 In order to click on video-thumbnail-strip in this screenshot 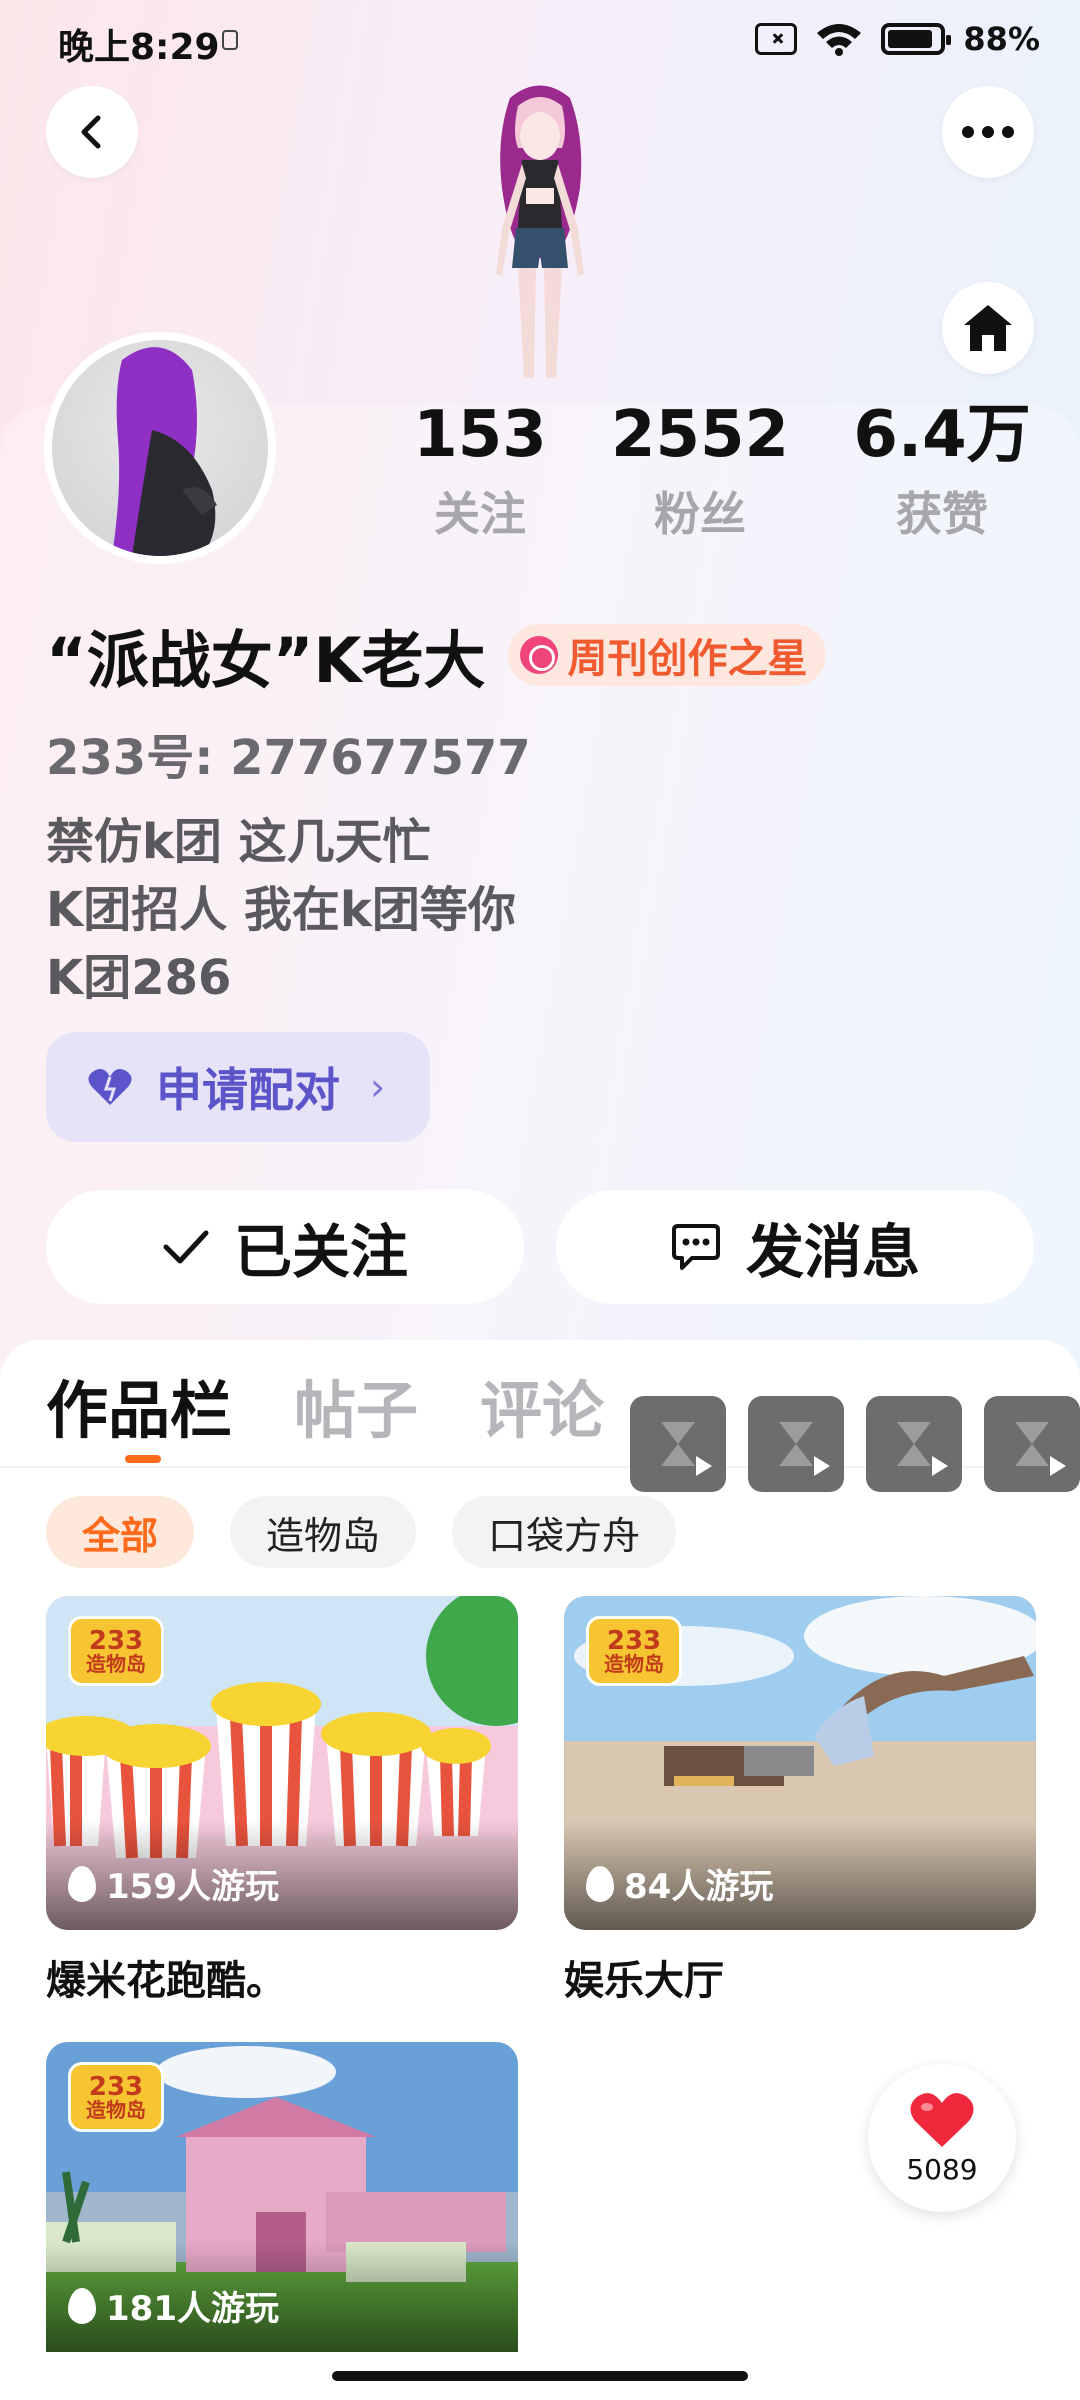, I will do `click(855, 1444)`.